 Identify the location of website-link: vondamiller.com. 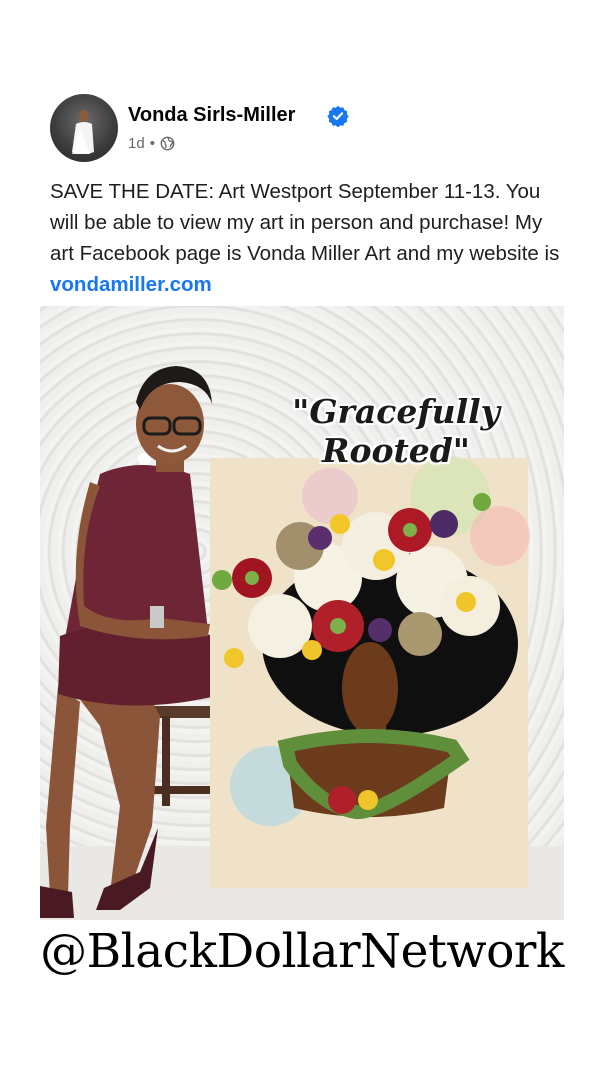
(131, 284).